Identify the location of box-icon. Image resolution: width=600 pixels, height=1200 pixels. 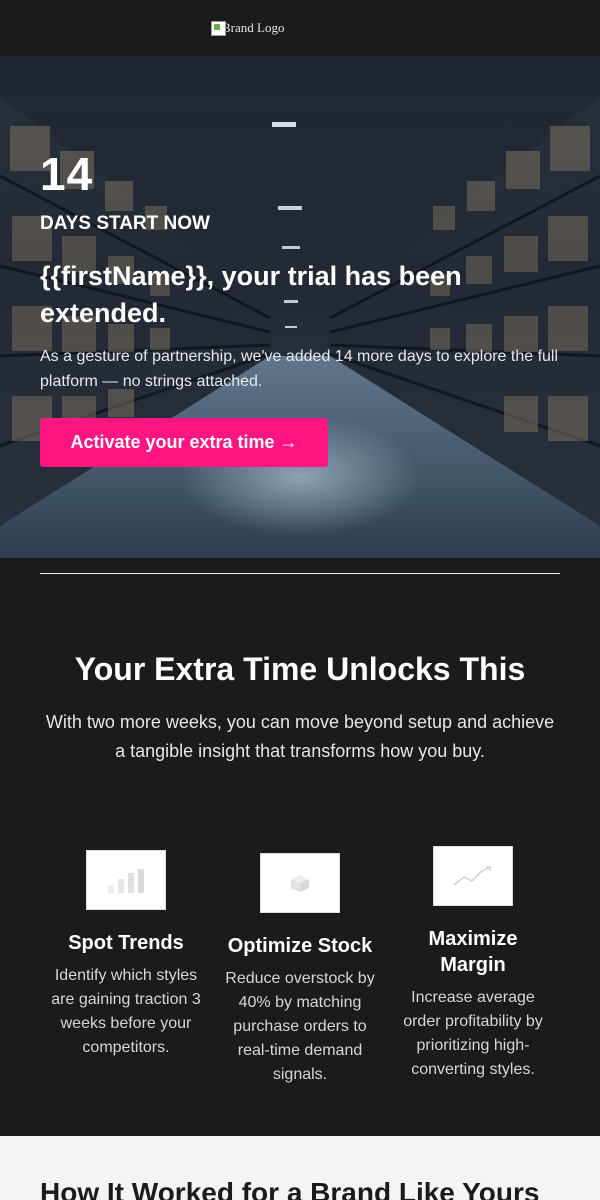
(300, 883).